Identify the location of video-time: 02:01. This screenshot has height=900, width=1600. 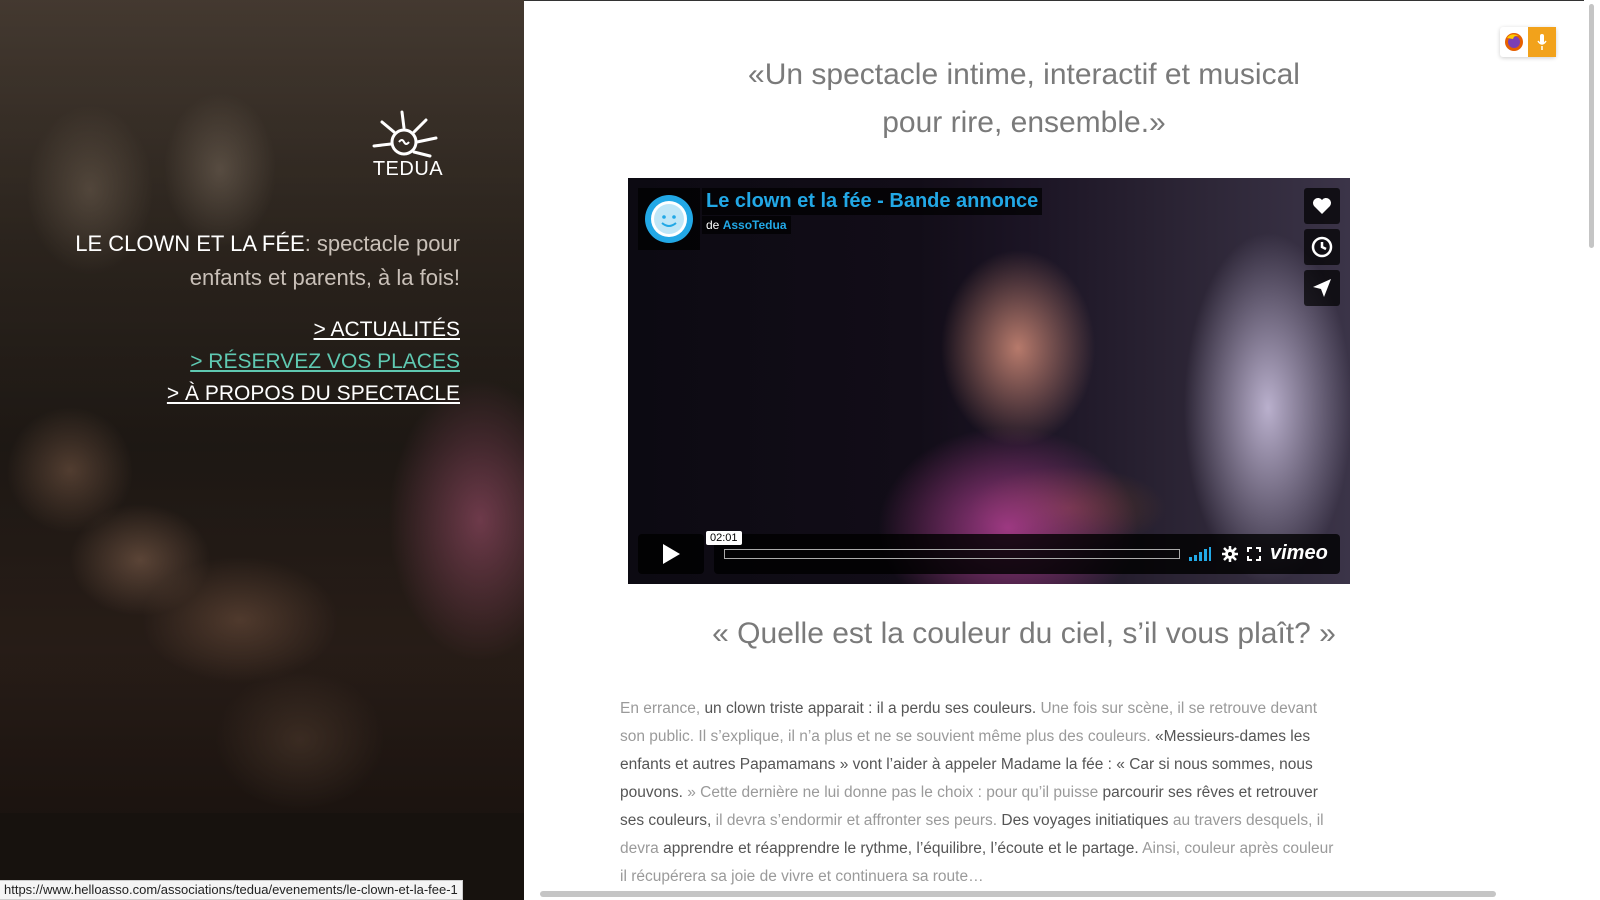
(724, 538).